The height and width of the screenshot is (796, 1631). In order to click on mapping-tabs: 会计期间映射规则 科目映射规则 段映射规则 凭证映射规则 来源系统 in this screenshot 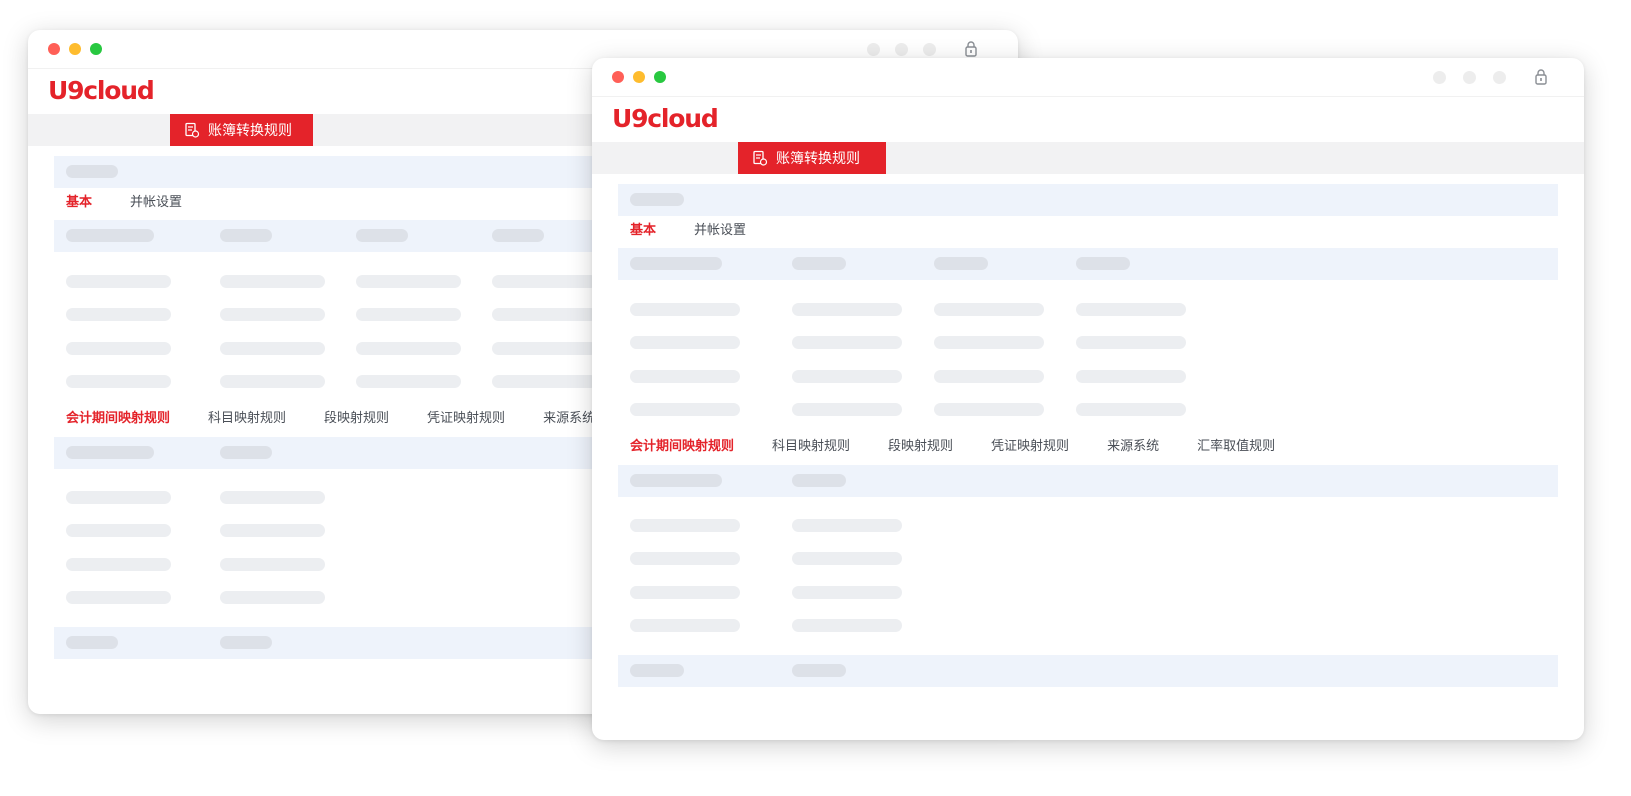, I will do `click(349, 425)`.